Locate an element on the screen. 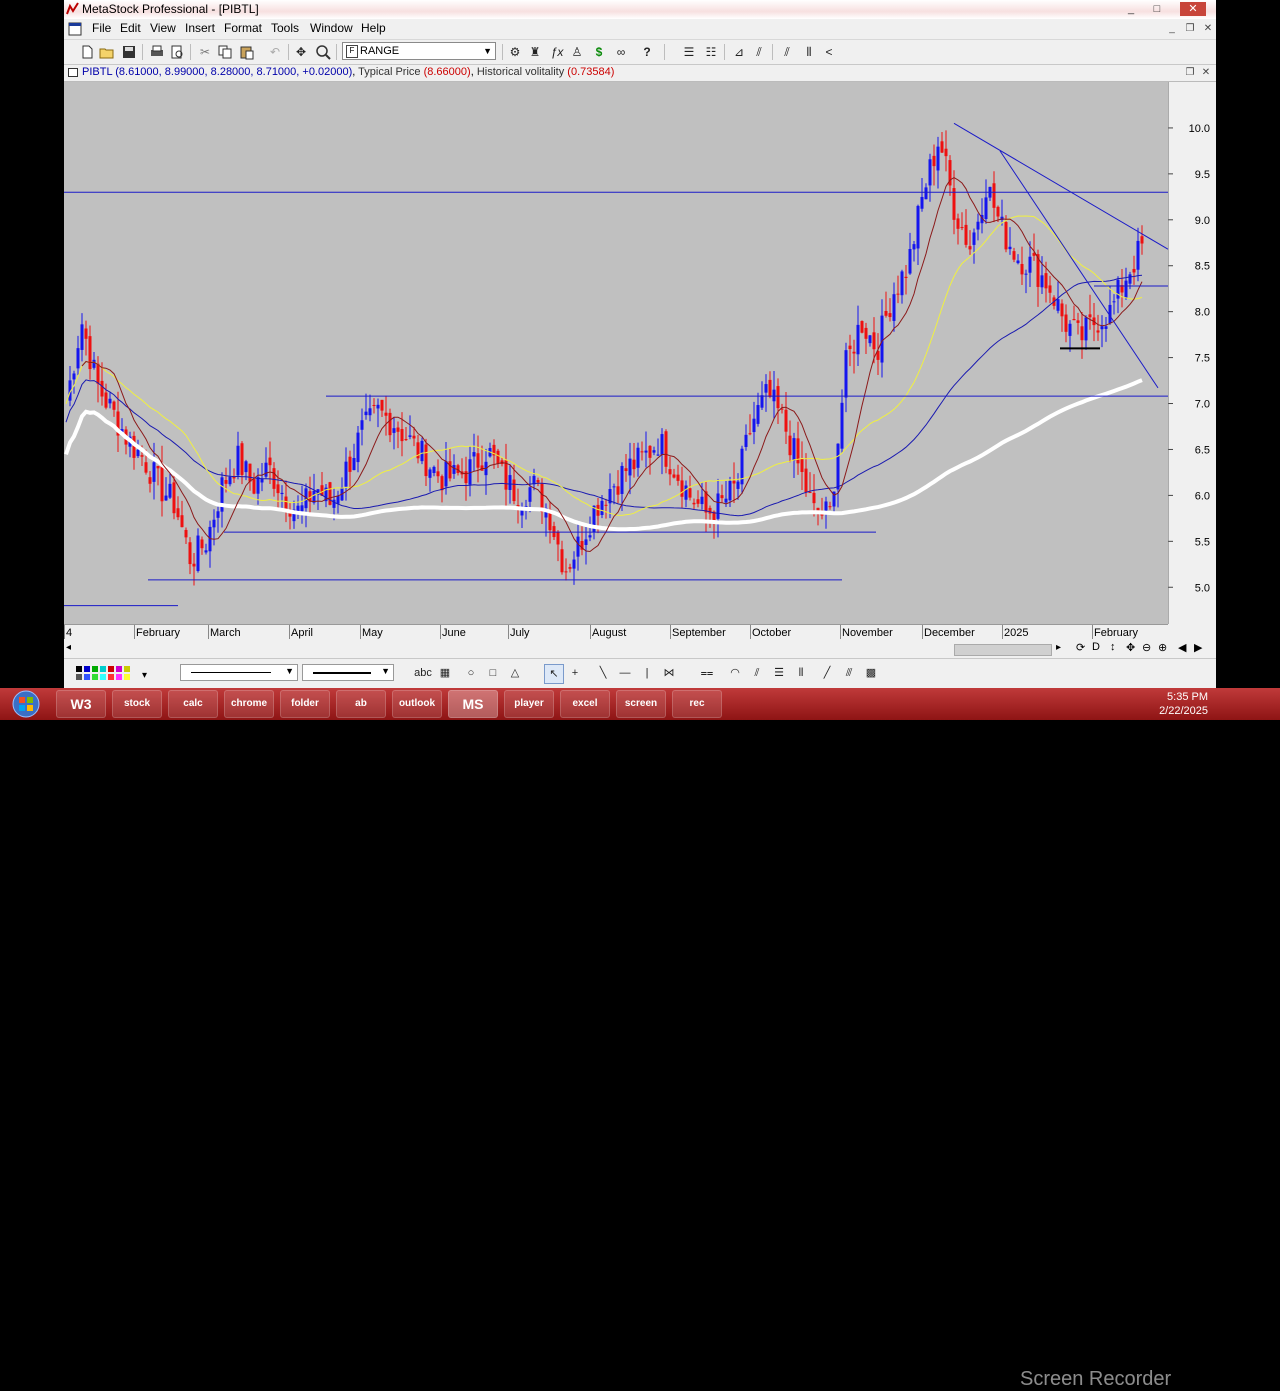 Image resolution: width=1280 pixels, height=1391 pixels. taskbar-app-outlook: outlook is located at coordinates (417, 704).